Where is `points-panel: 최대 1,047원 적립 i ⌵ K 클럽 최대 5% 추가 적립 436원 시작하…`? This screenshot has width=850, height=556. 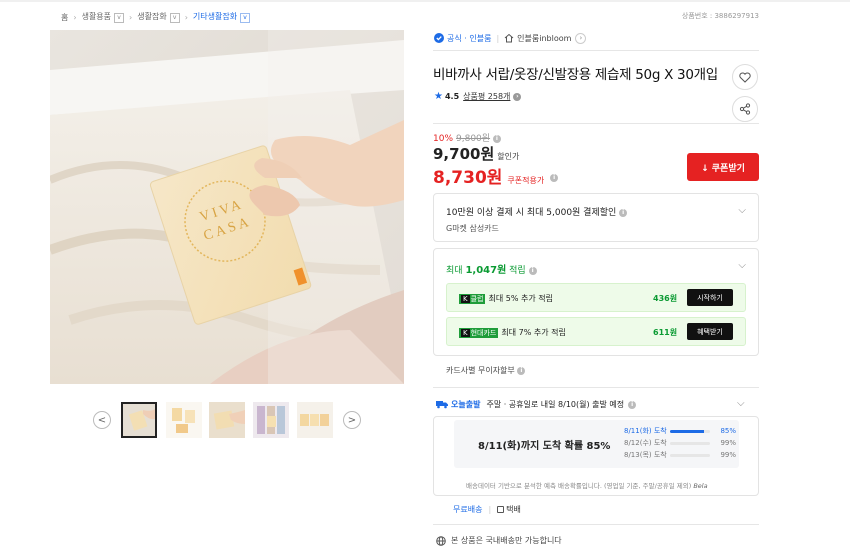 points-panel: 최대 1,047원 적립 i ⌵ K 클럽 최대 5% 추가 적립 436원 시작하… is located at coordinates (596, 302).